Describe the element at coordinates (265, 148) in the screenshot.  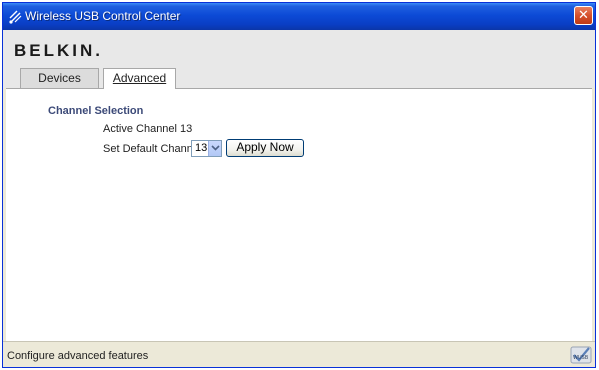
I see `apply-now-button: Apply Now` at that location.